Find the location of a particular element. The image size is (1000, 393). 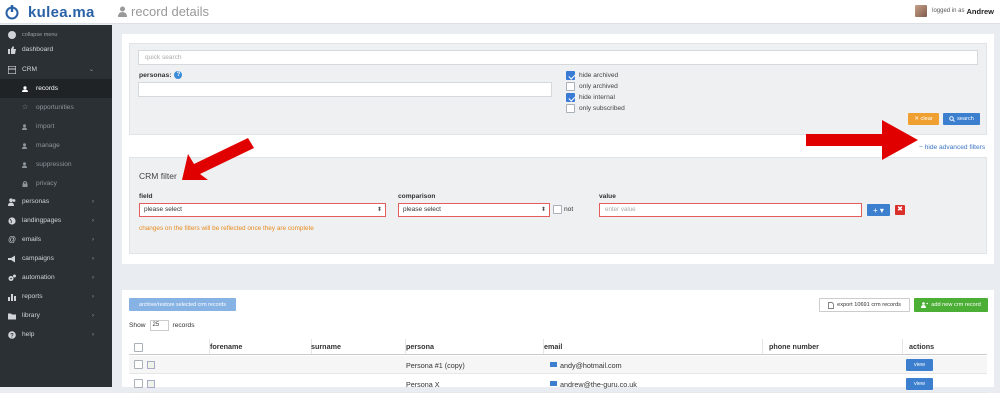

persona-cell: Persona #1 (copy) is located at coordinates (435, 365).